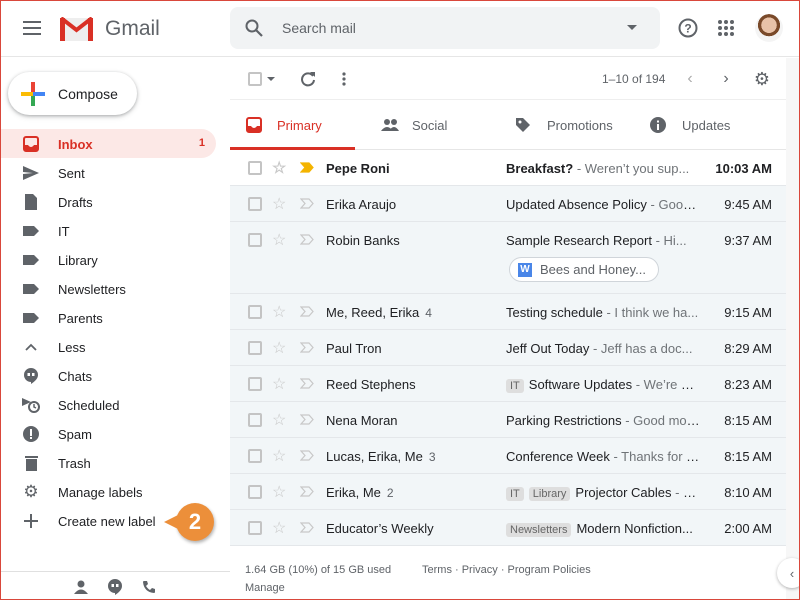  I want to click on manage-storage-link: Manage, so click(265, 588).